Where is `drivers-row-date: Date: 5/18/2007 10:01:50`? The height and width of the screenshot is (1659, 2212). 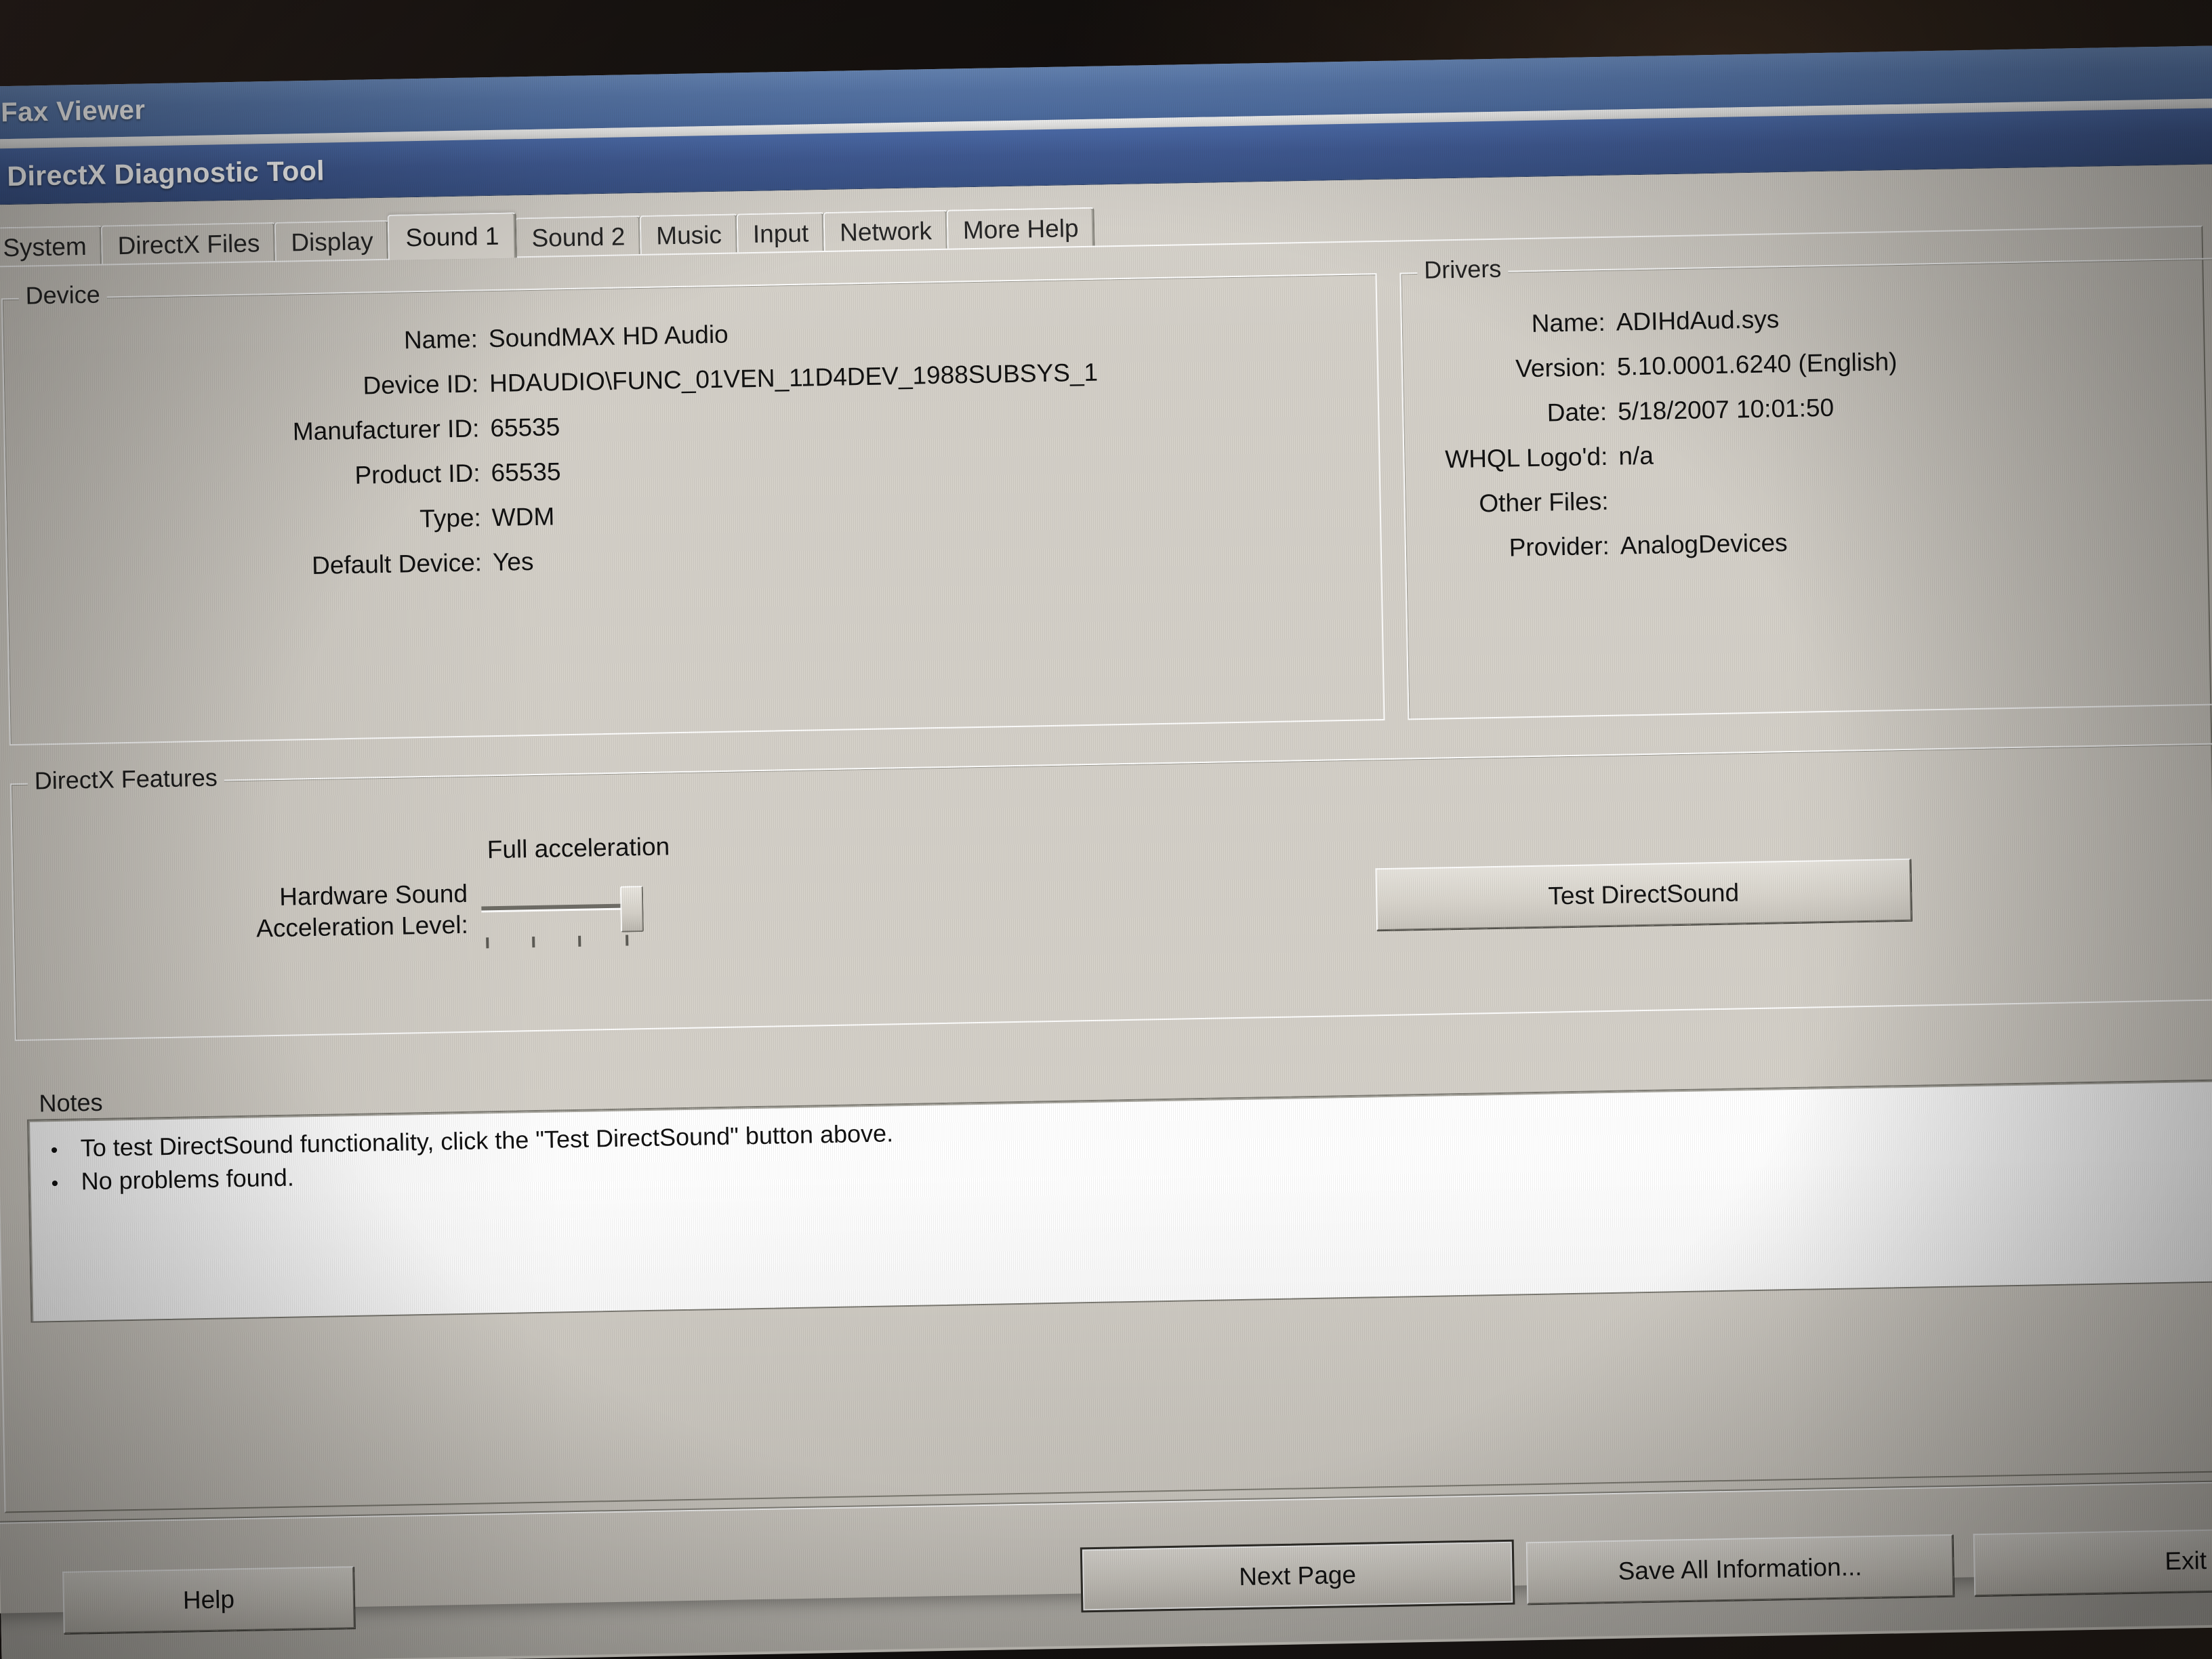 drivers-row-date: Date: 5/18/2007 10:01:50 is located at coordinates (1808, 408).